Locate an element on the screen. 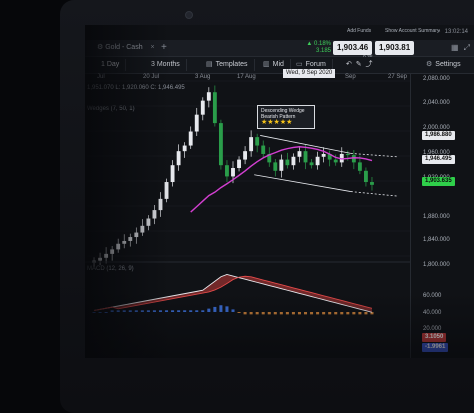  tab-icons: ▦ ⤢ is located at coordinates (460, 48).